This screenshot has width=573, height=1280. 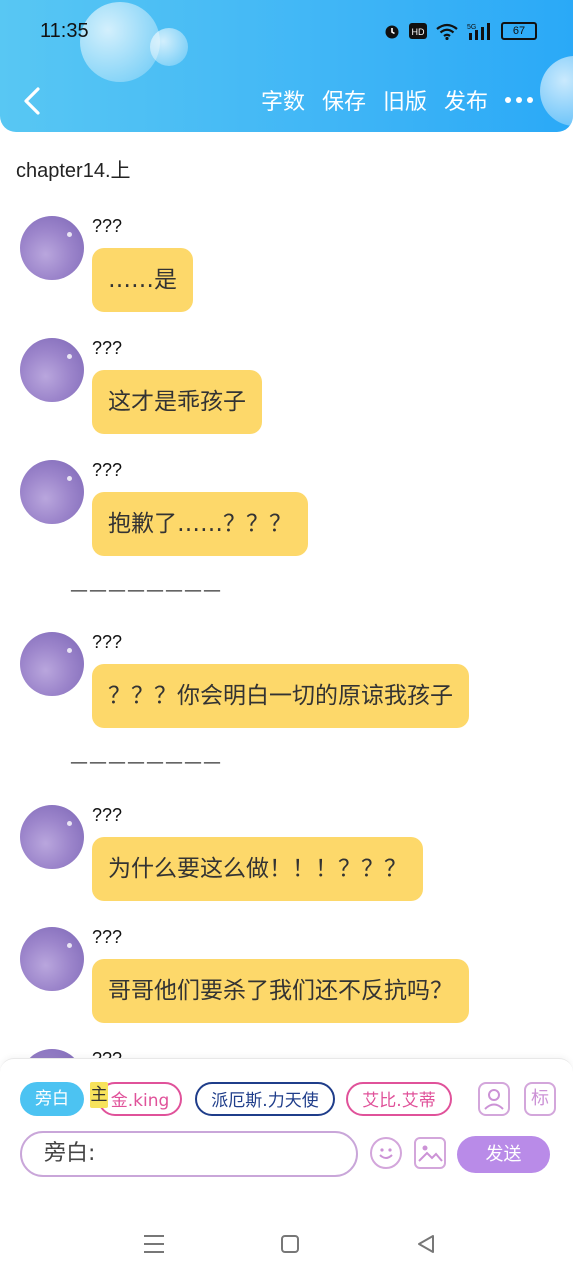 What do you see at coordinates (154, 1244) in the screenshot?
I see `menu-icon` at bounding box center [154, 1244].